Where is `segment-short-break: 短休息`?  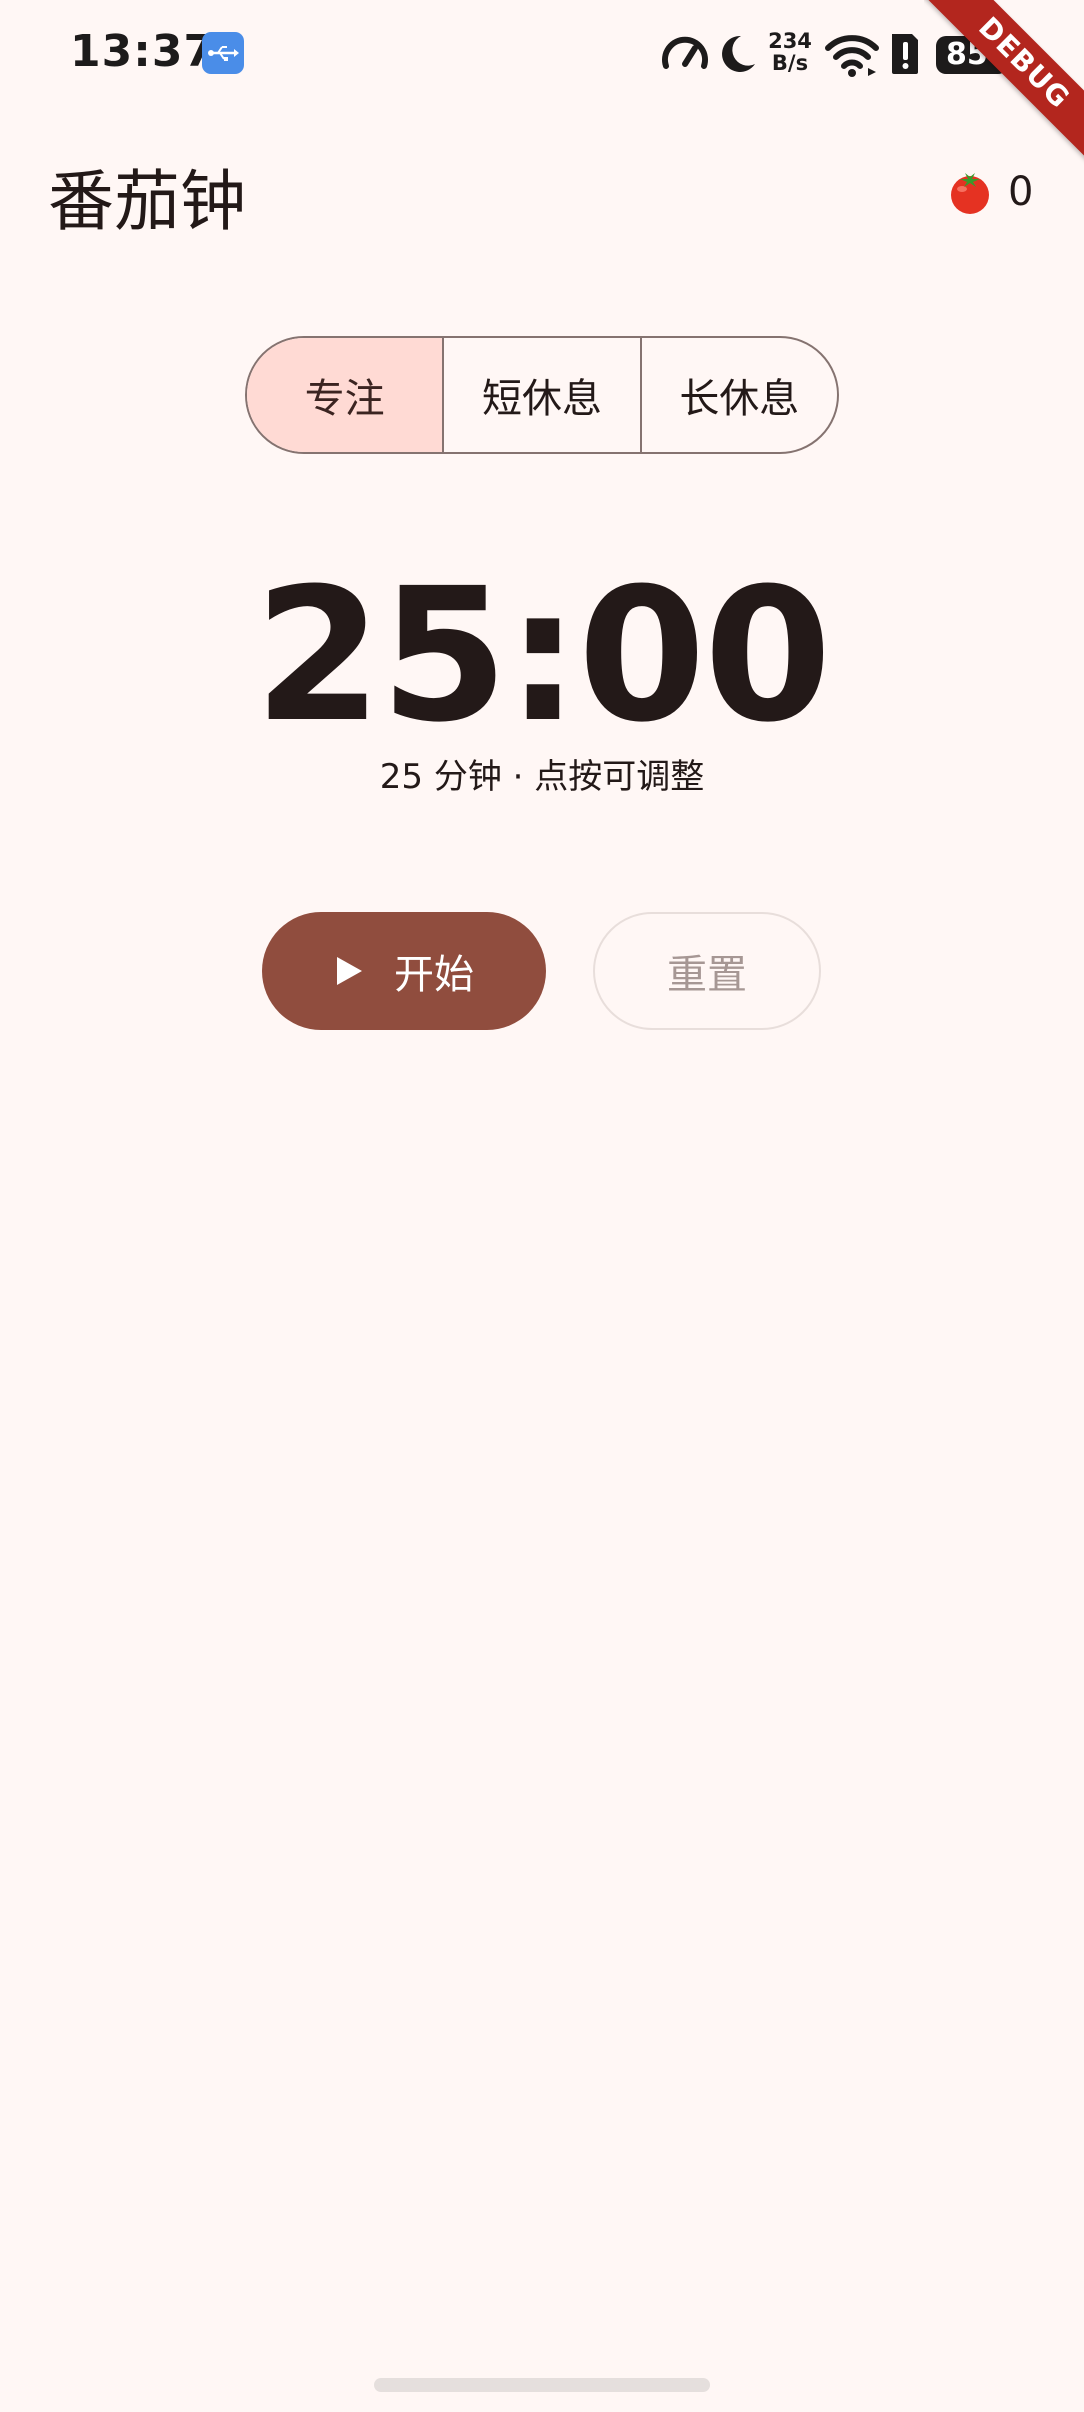 segment-short-break: 短休息 is located at coordinates (540, 395).